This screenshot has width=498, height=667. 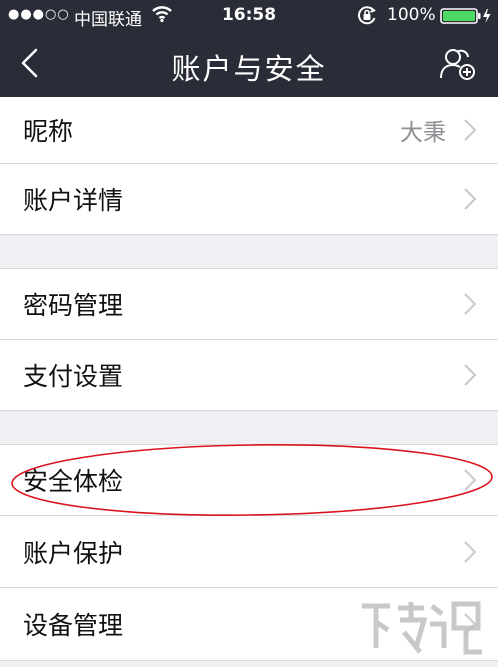 I want to click on battery-icon, so click(x=466, y=18).